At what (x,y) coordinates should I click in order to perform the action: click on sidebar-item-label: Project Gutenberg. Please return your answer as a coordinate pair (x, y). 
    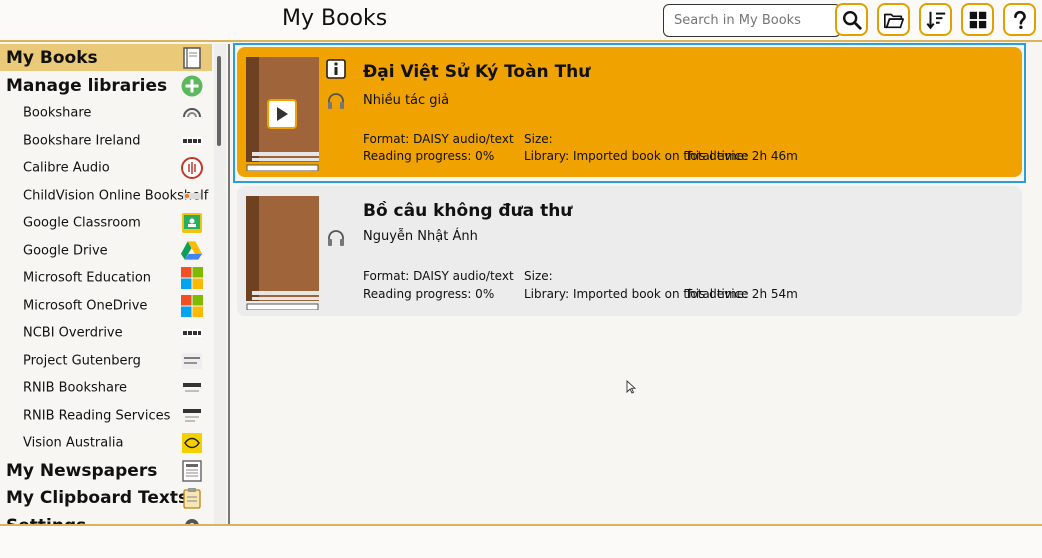
    Looking at the image, I should click on (82, 360).